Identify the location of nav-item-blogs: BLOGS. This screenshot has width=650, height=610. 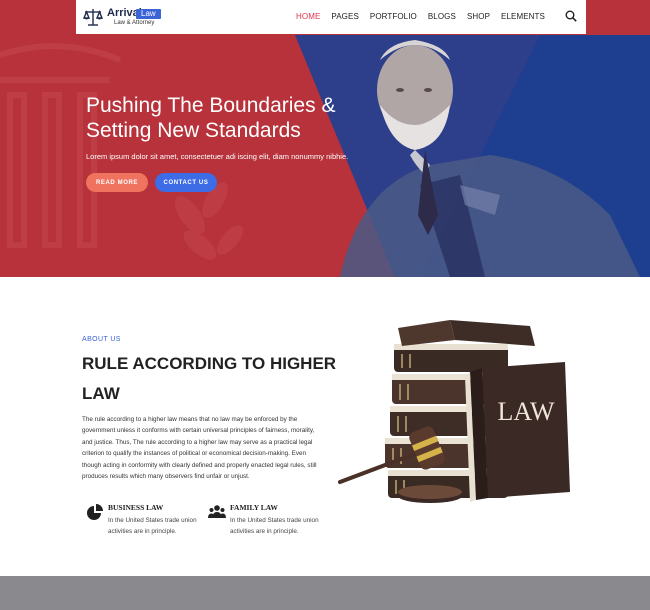
(442, 16).